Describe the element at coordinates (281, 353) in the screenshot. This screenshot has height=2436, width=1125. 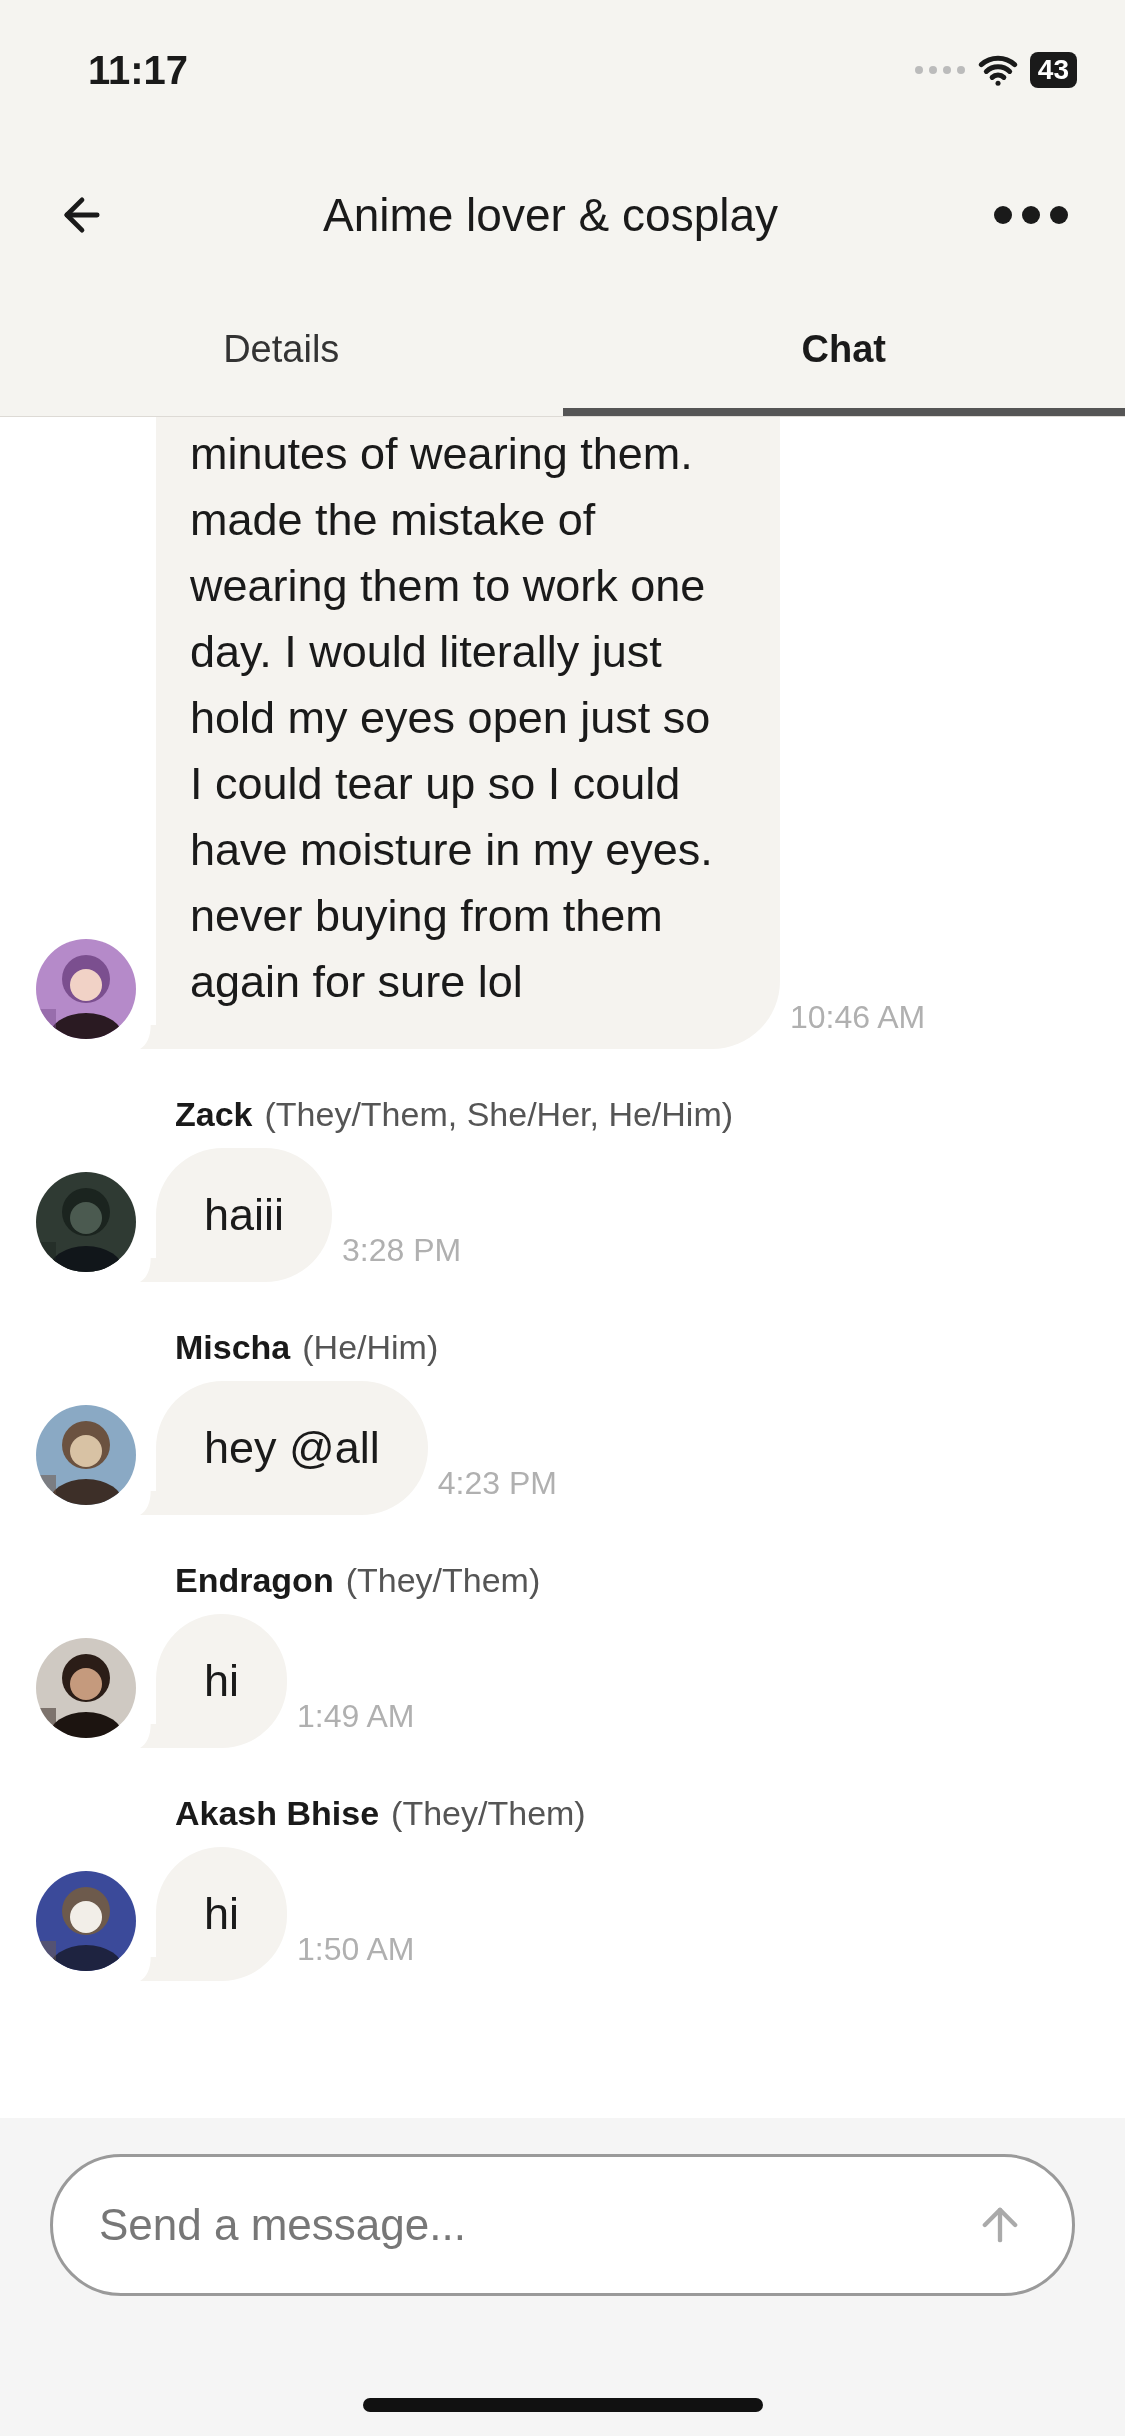
I see `tab: Details` at that location.